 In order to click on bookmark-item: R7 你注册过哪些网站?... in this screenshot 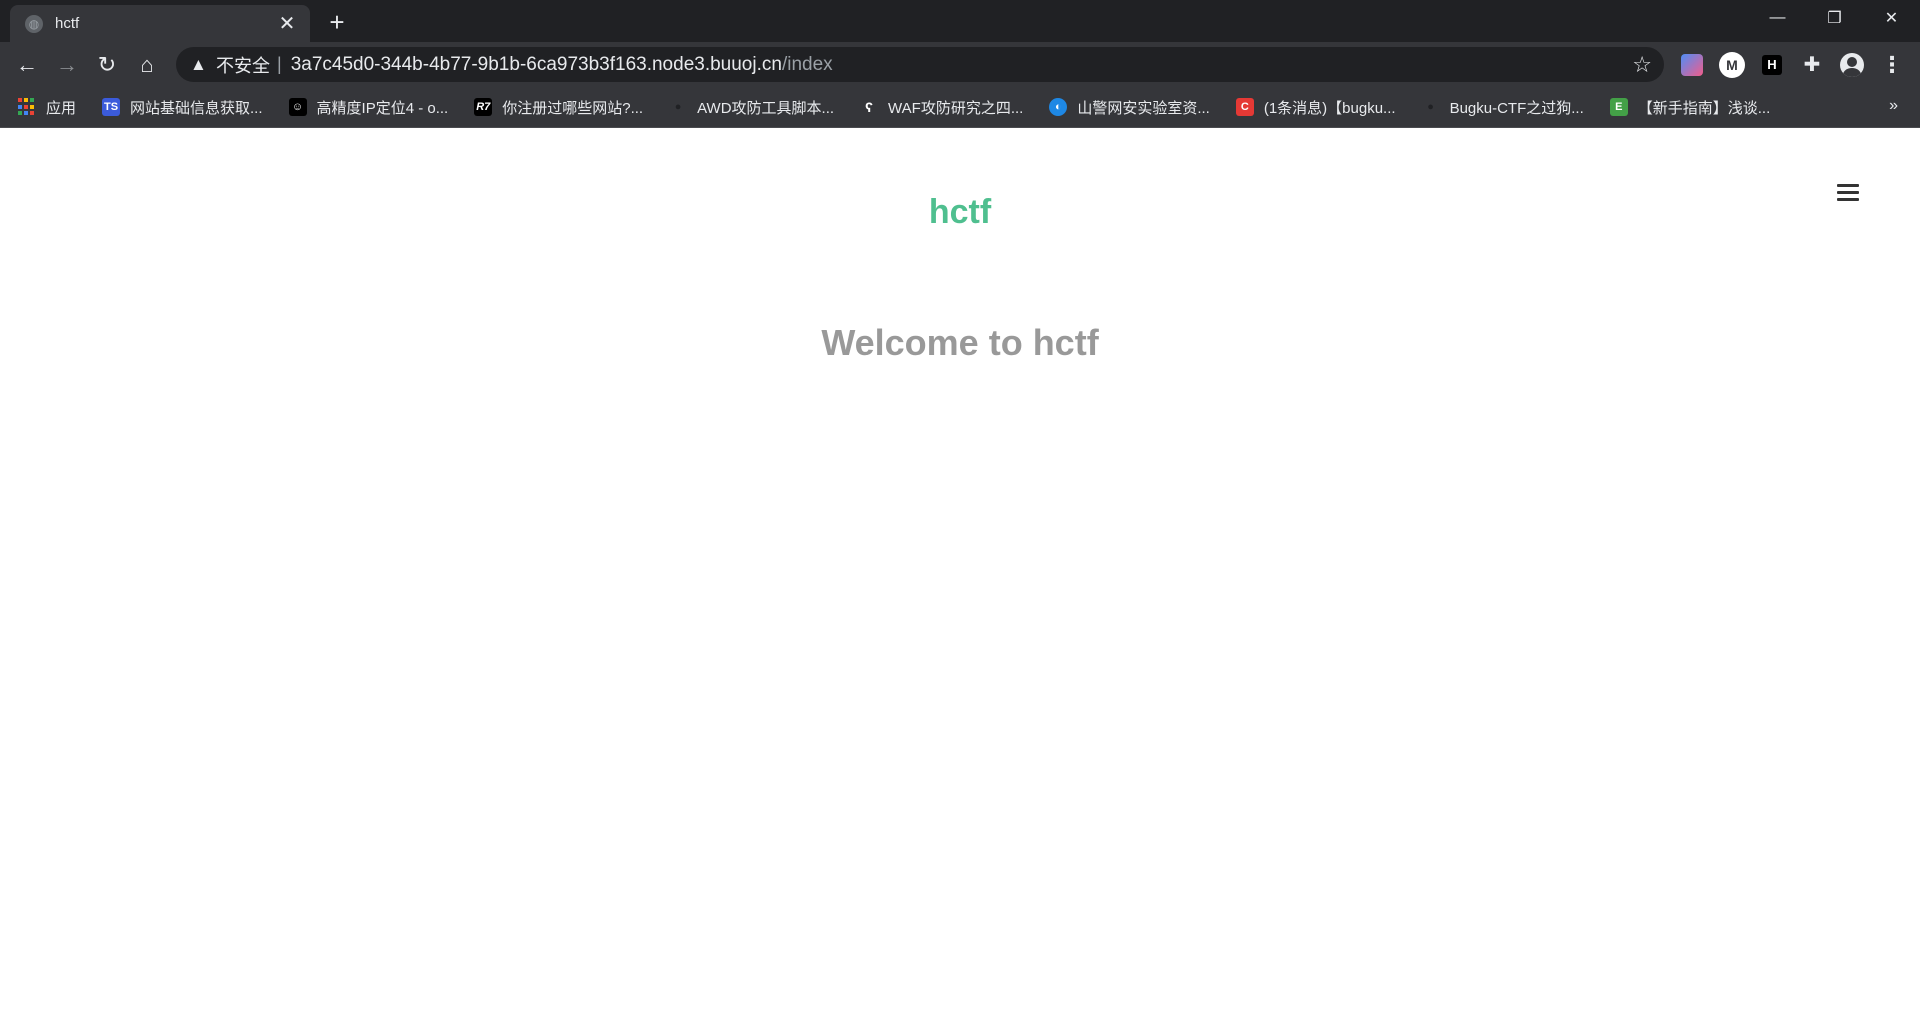, I will do `click(558, 107)`.